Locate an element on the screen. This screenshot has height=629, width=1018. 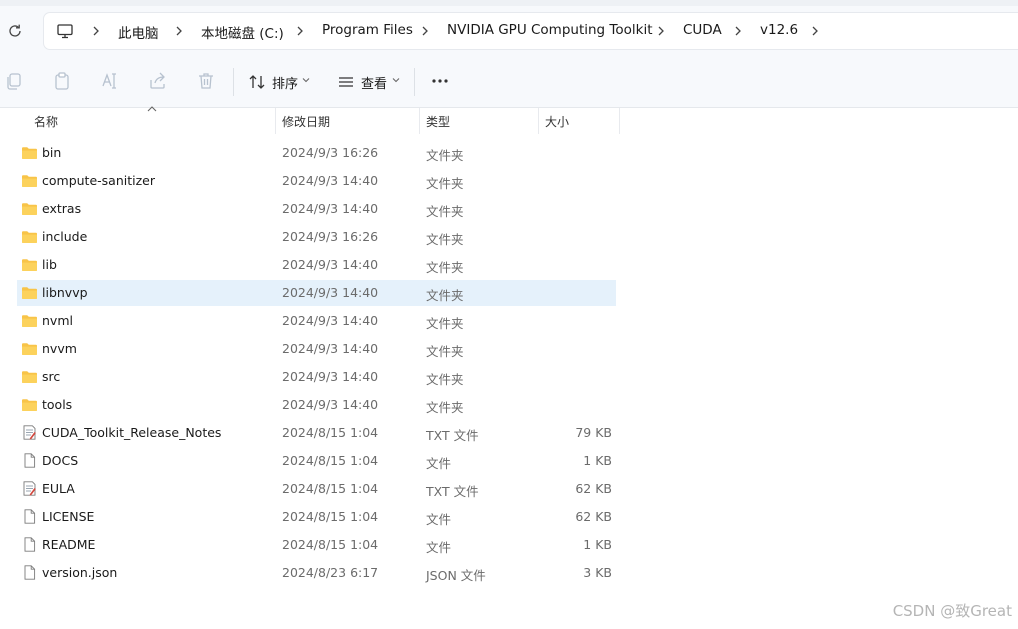
view-label: 查看 is located at coordinates (374, 84).